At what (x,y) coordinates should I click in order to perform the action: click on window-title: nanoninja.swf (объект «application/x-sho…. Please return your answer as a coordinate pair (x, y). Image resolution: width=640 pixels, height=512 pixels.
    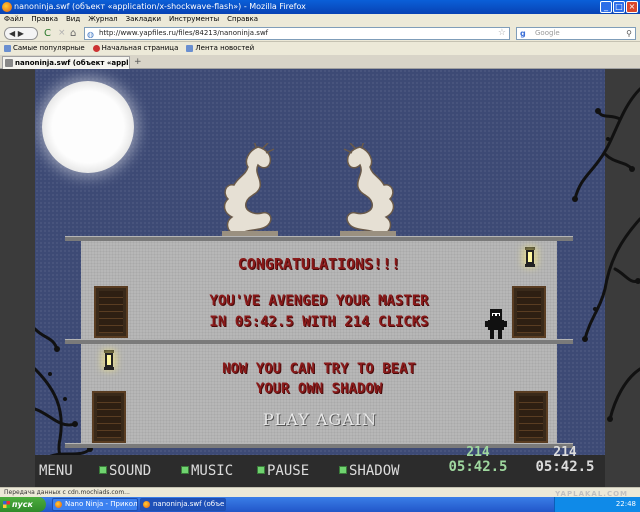
    Looking at the image, I should click on (160, 6).